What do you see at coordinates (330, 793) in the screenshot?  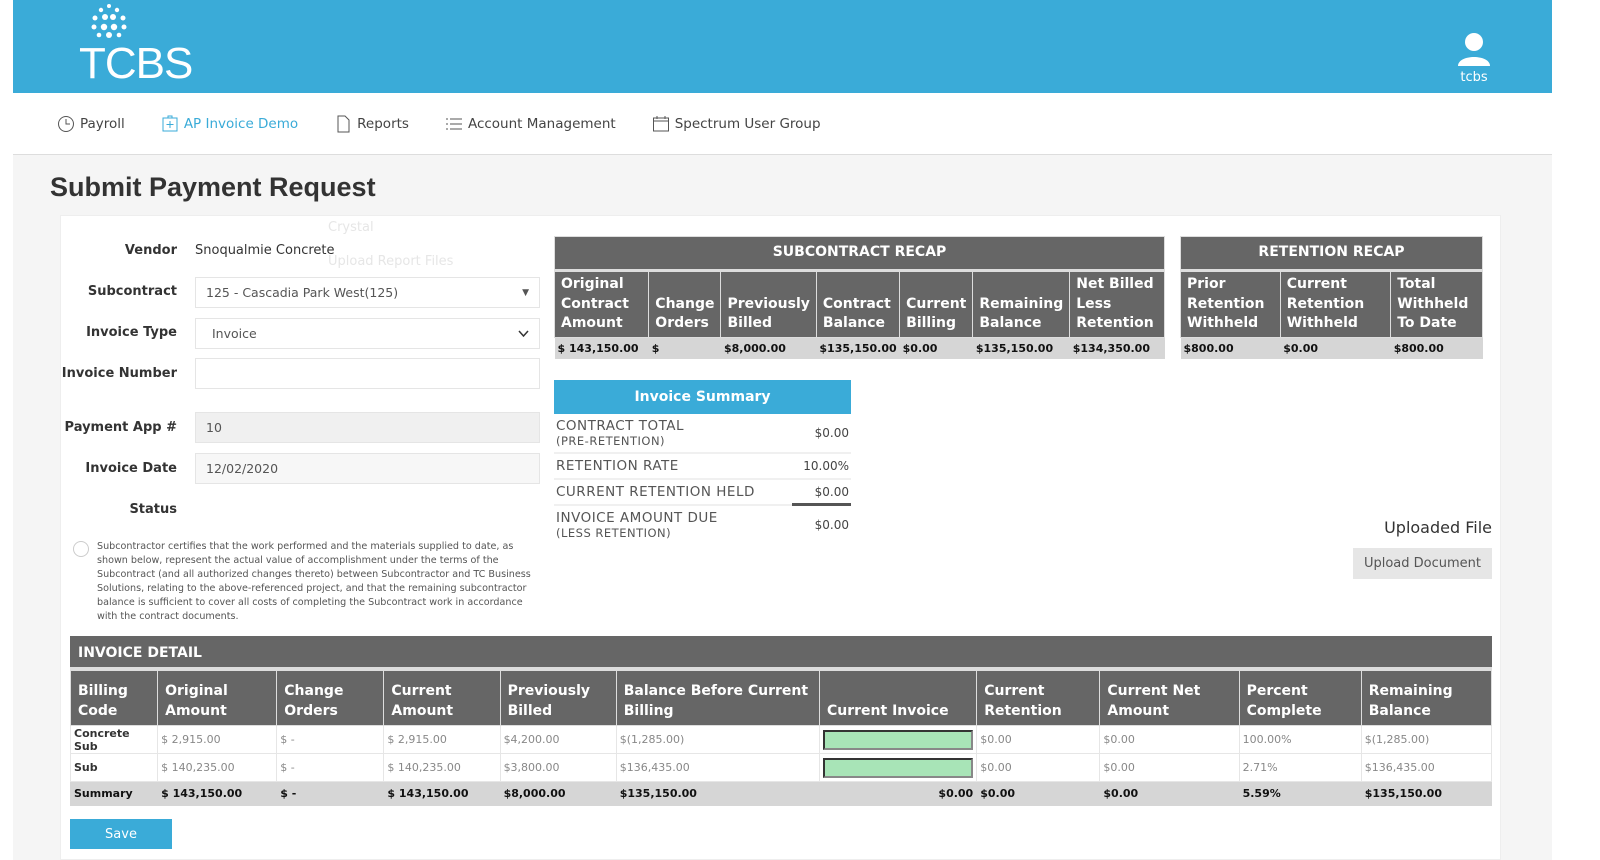 I see `summary-cell: $ -` at bounding box center [330, 793].